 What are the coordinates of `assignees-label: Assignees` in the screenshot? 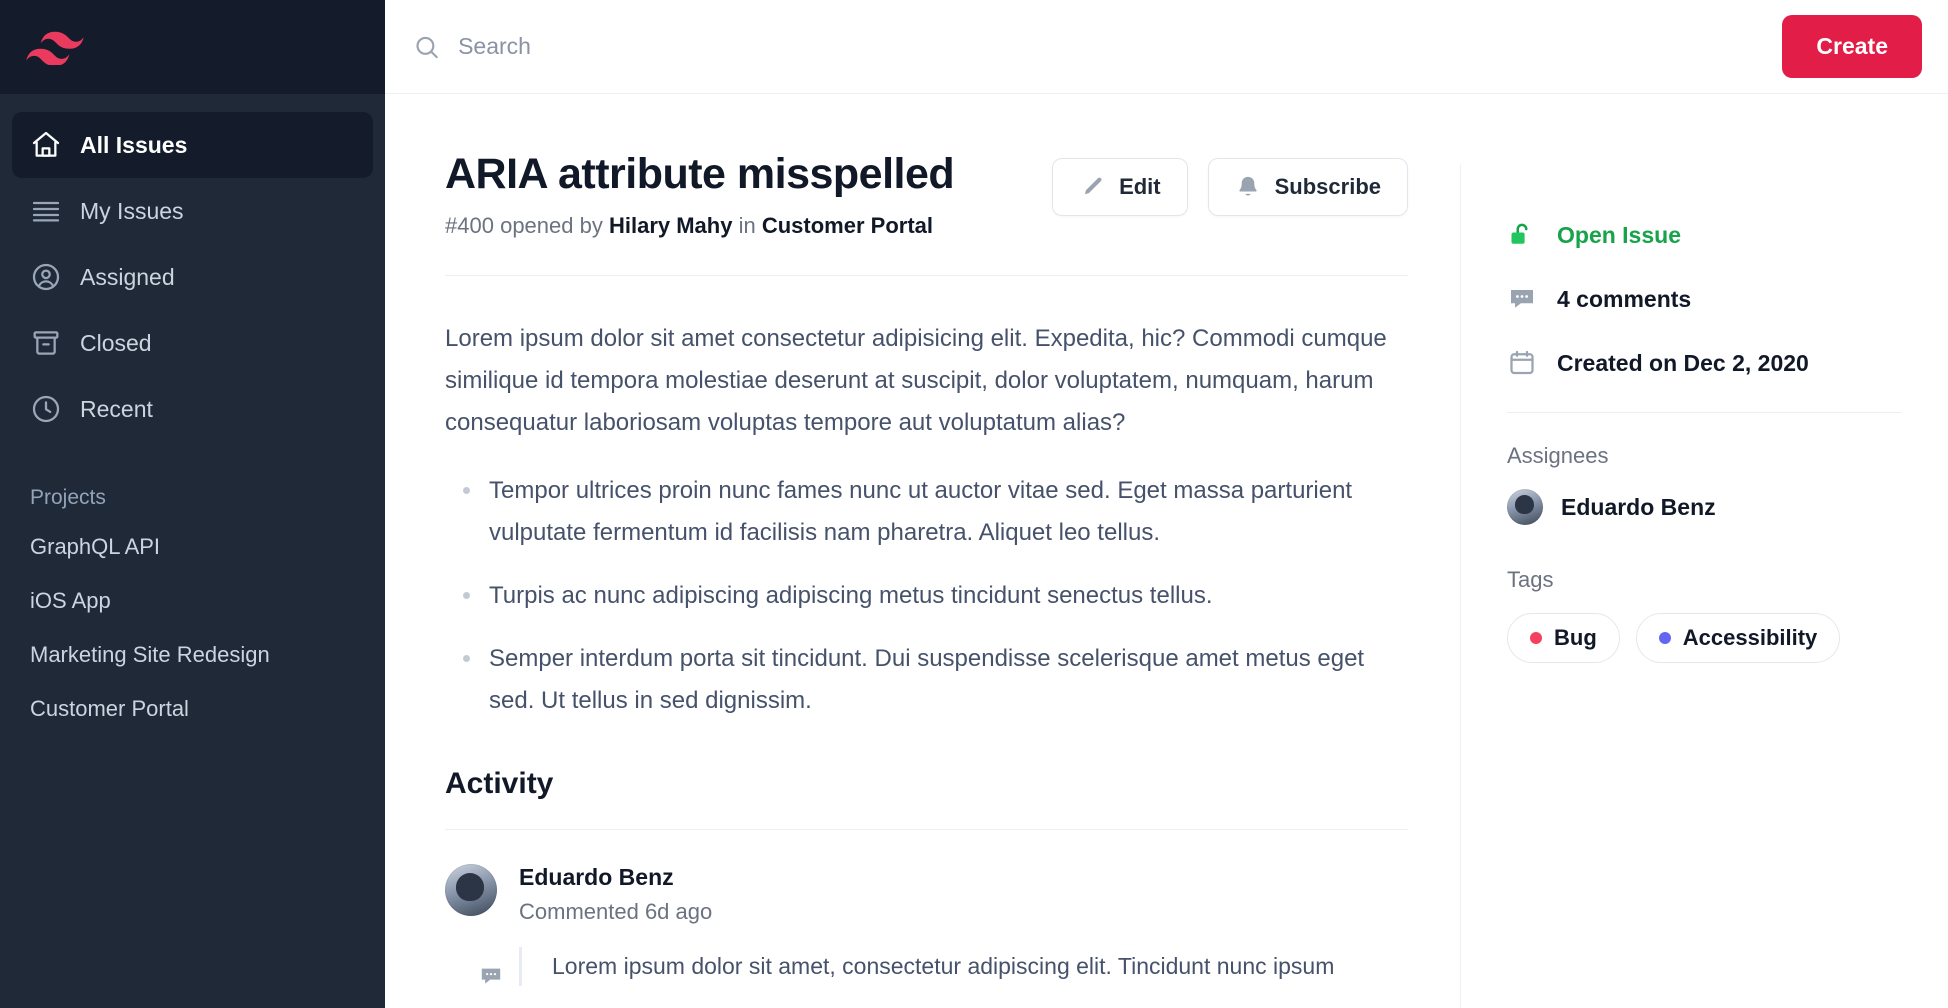 It's located at (1558, 455).